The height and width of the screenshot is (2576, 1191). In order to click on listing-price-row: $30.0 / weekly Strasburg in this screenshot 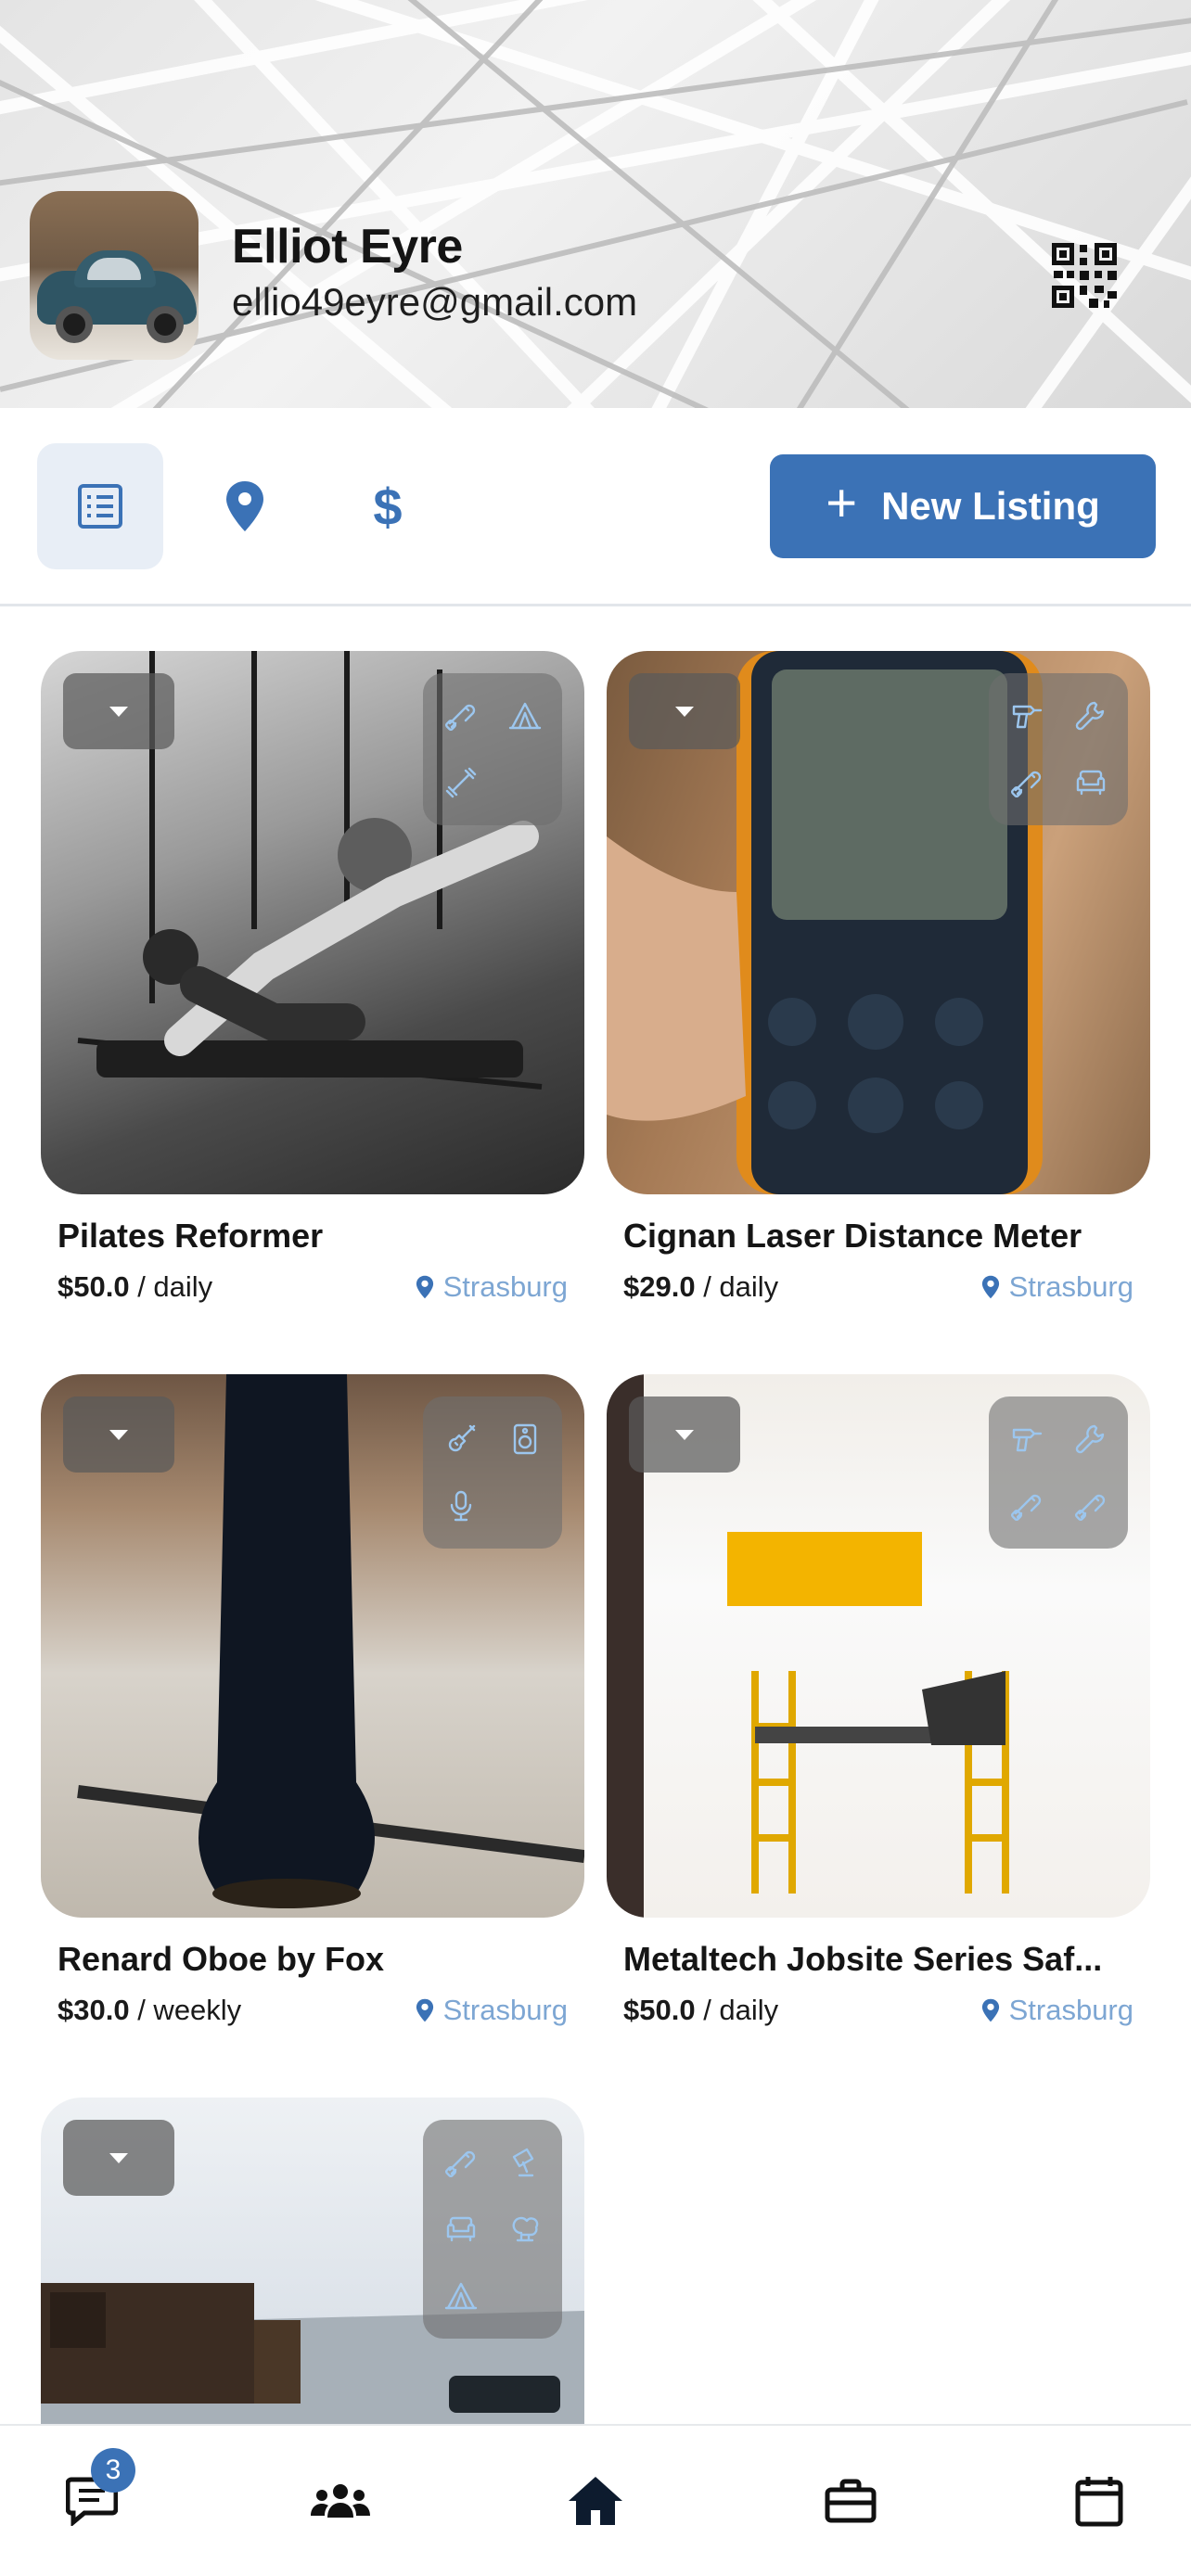, I will do `click(313, 2010)`.